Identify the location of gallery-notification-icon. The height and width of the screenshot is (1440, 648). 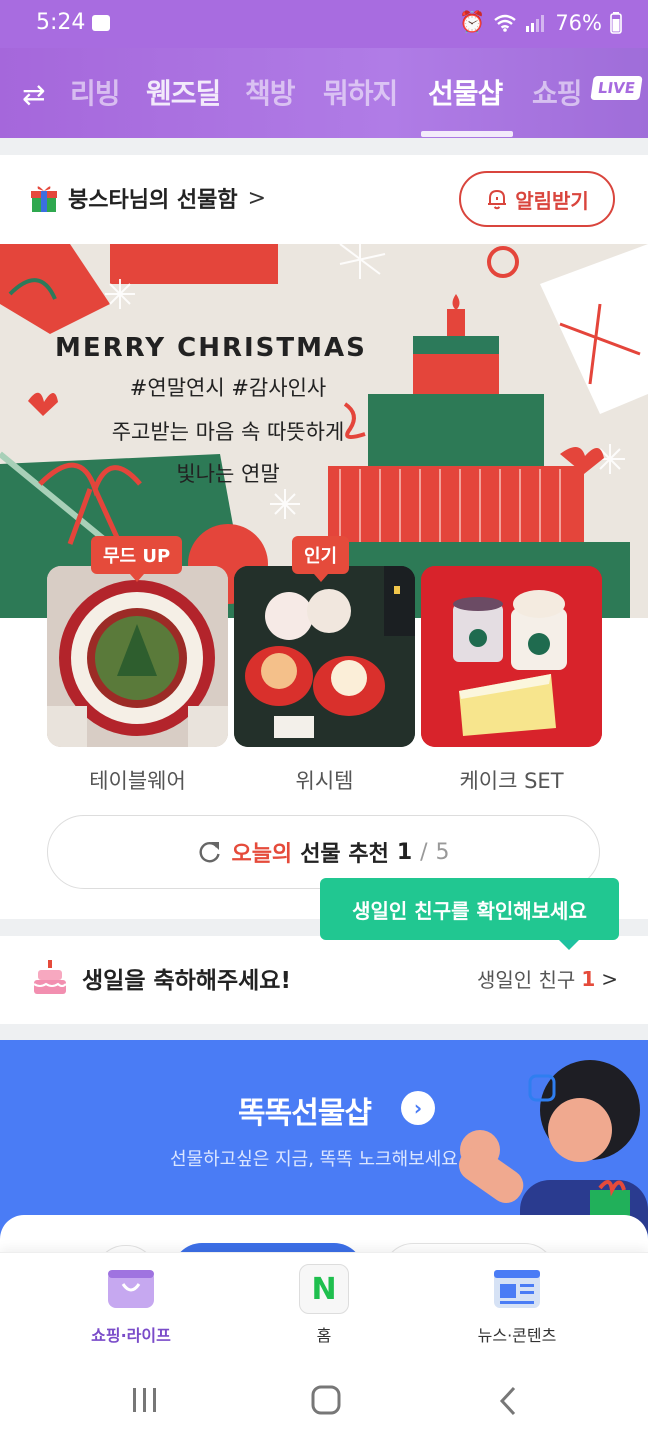
(101, 23).